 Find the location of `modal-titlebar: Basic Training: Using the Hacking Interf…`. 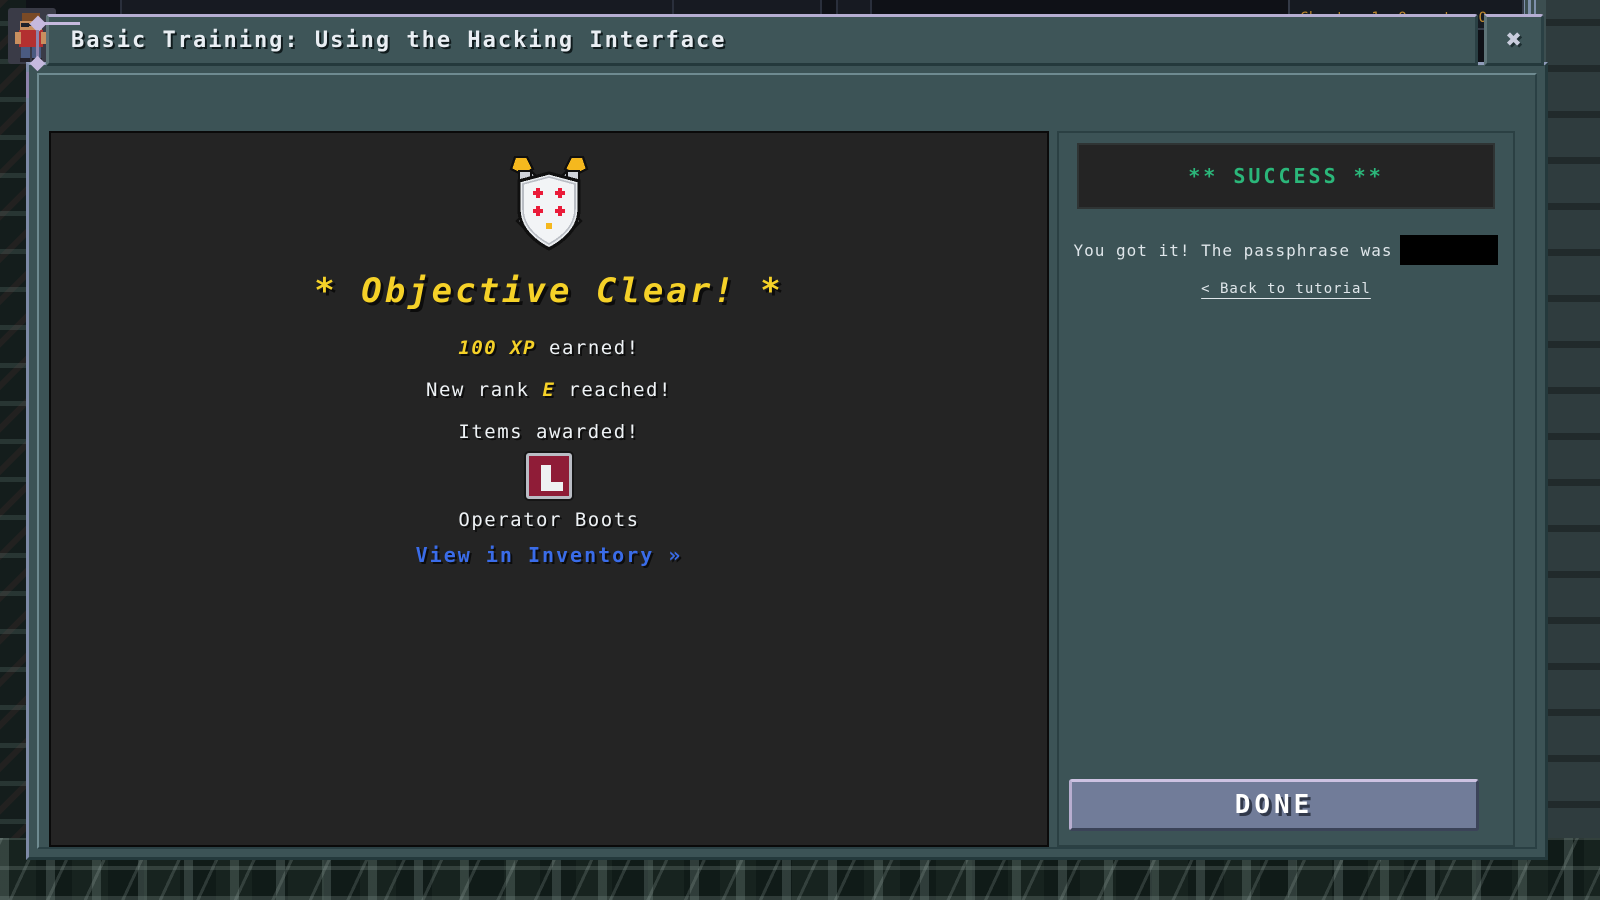

modal-titlebar: Basic Training: Using the Hacking Interf… is located at coordinates (762, 40).